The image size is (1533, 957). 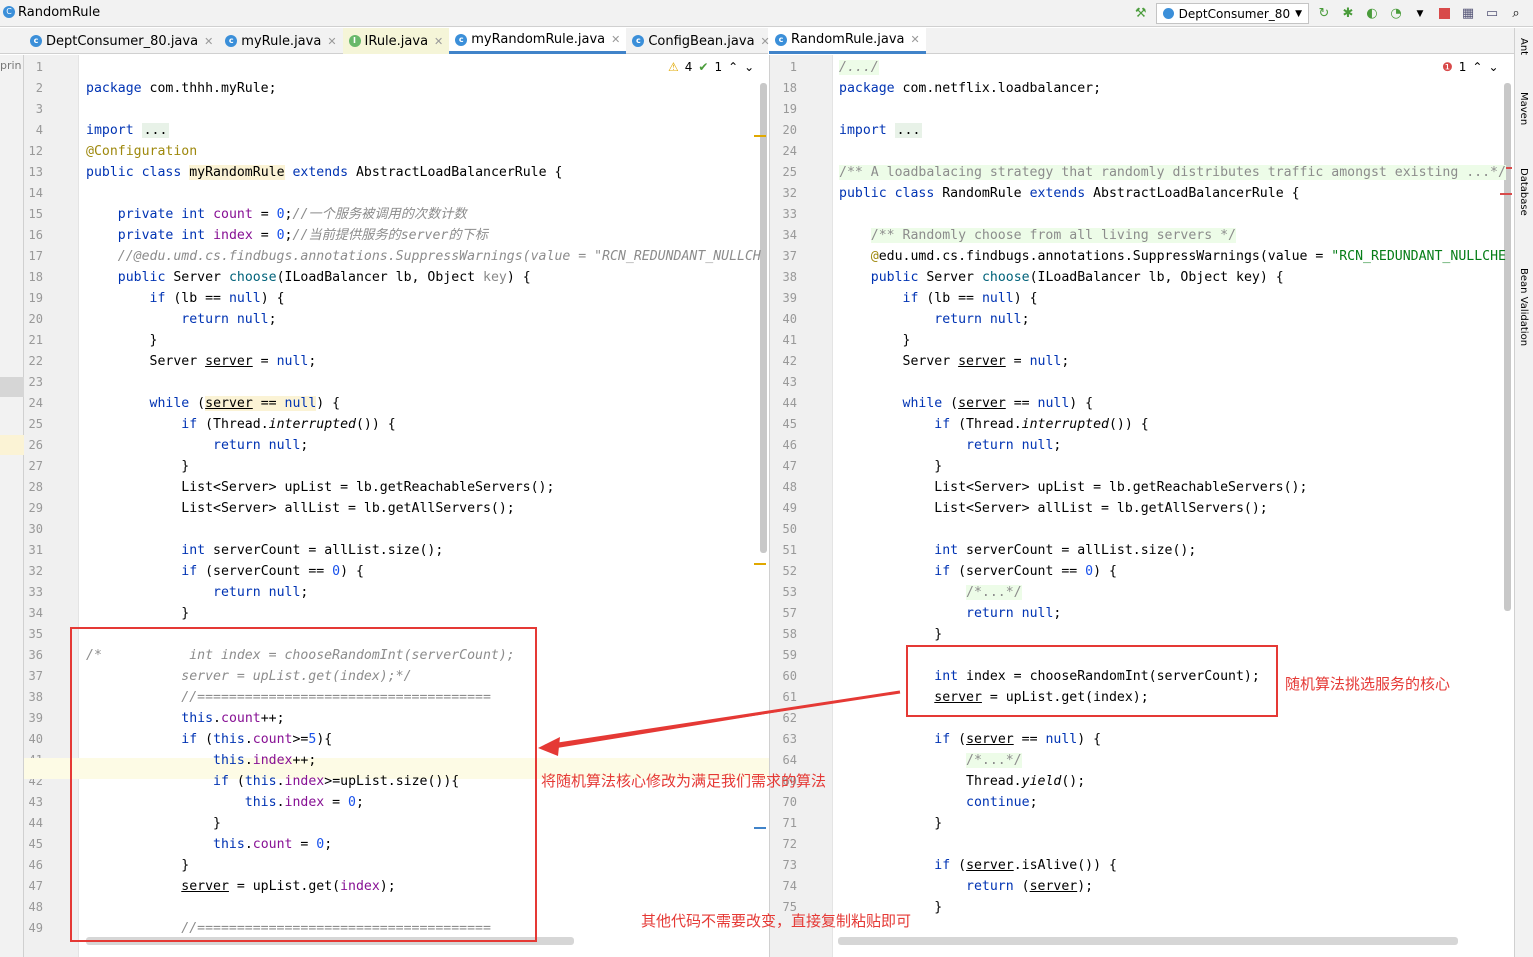 What do you see at coordinates (1523, 108) in the screenshot?
I see `maven-tool-tab: Maven` at bounding box center [1523, 108].